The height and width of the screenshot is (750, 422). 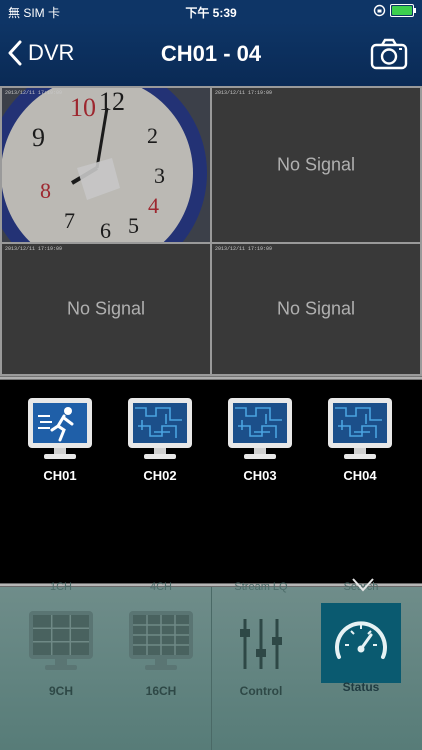 I want to click on video-cell-ch02: 2013/12/11 17:19:09 No Signal, so click(x=316, y=165).